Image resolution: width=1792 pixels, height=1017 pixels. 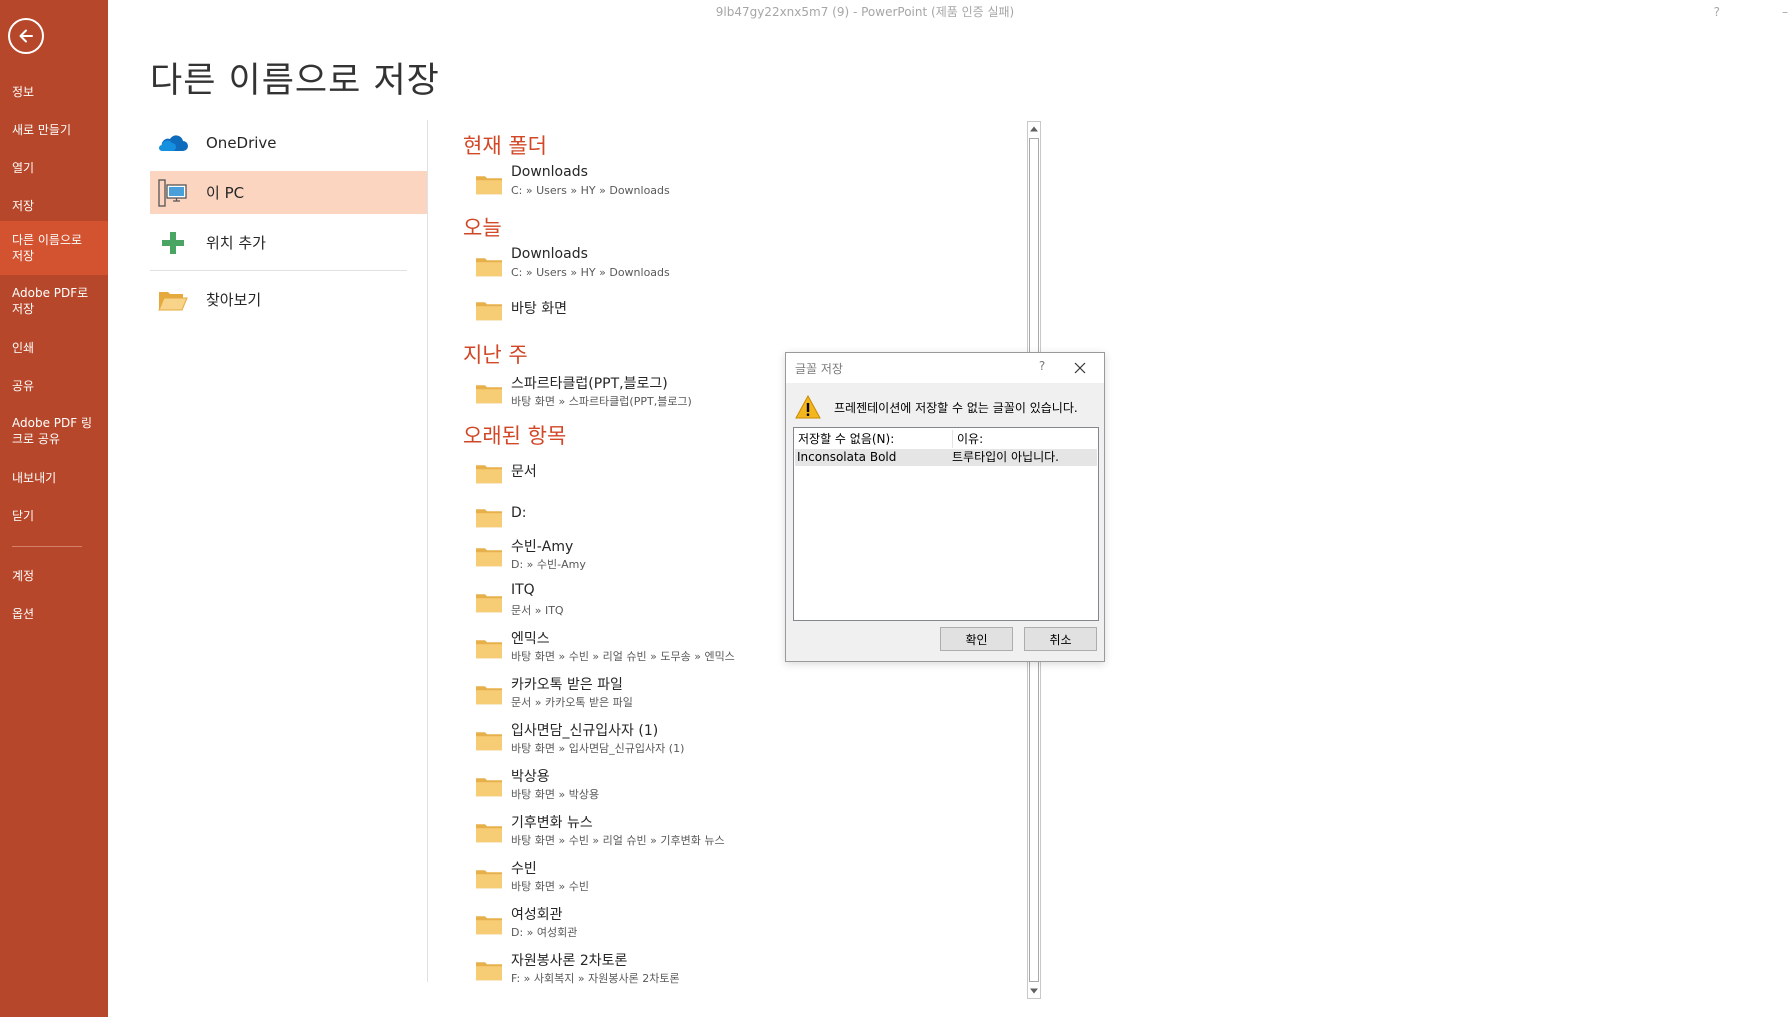 I want to click on folder-path: 바탕 화면 » 수빈, so click(x=550, y=886).